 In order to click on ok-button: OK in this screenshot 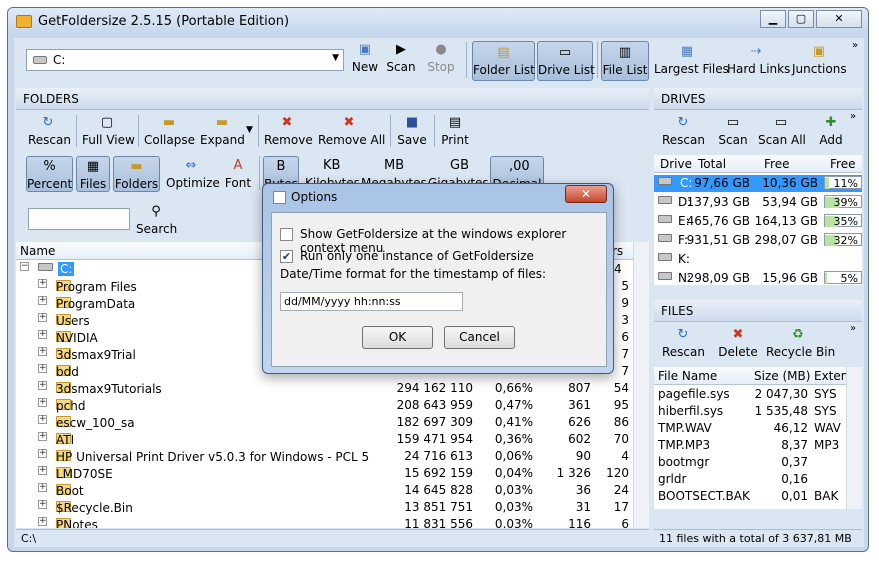, I will do `click(397, 337)`.